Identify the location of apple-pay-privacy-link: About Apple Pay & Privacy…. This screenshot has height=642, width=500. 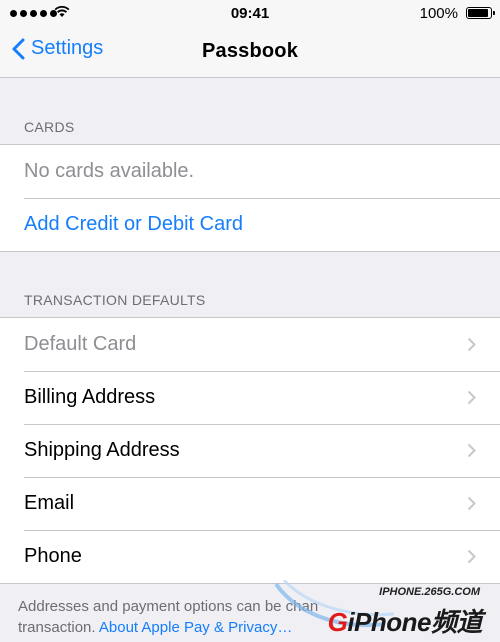
(195, 627).